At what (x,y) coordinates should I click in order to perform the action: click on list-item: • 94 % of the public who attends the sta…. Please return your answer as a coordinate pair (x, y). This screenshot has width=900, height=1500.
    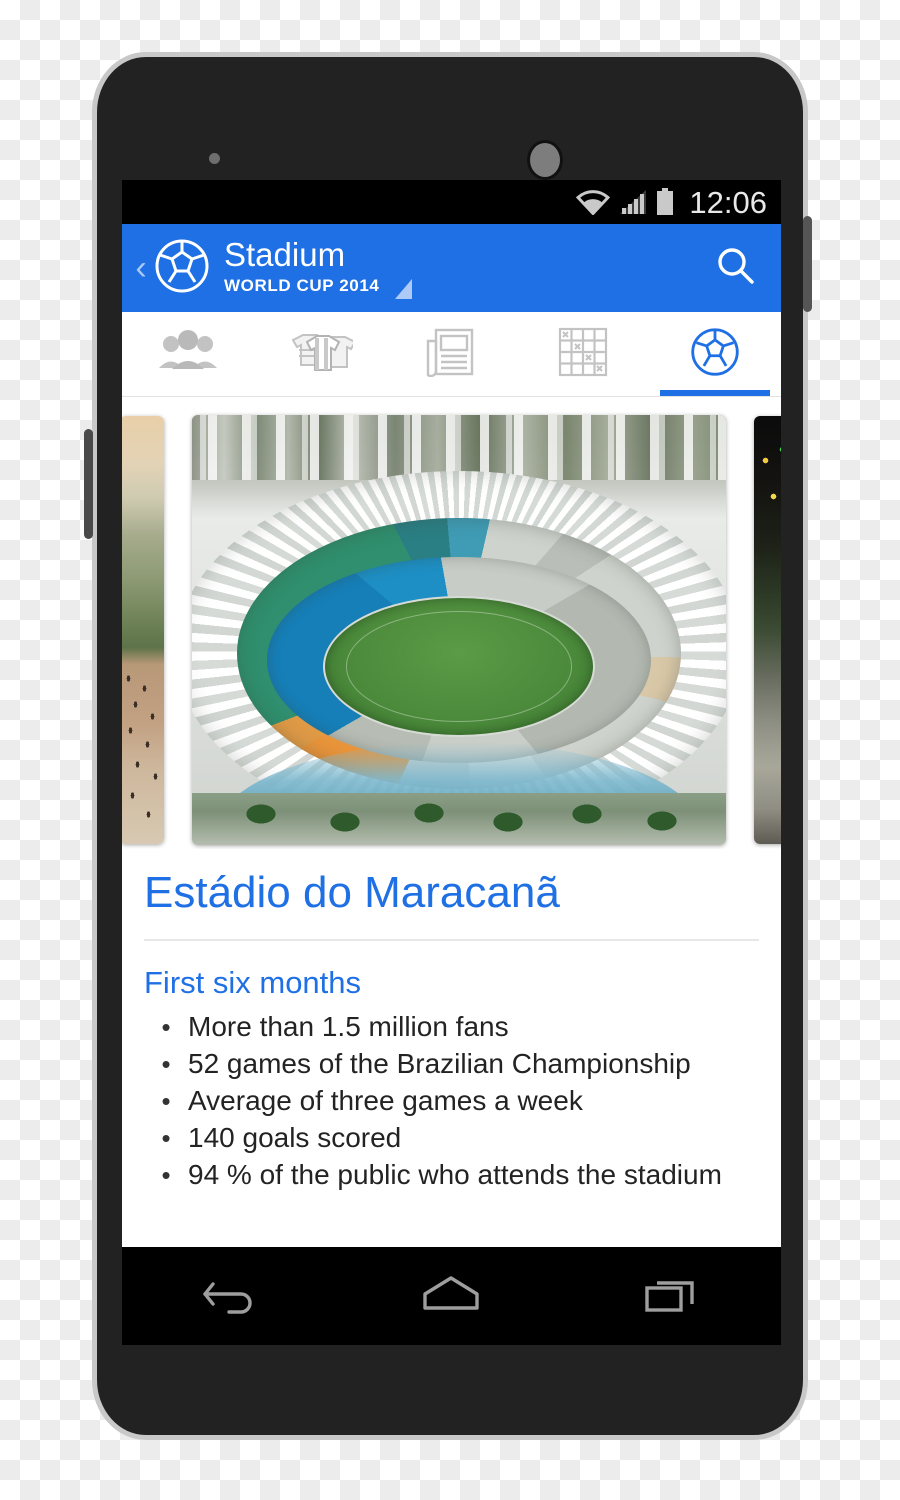
    Looking at the image, I should click on (451, 1175).